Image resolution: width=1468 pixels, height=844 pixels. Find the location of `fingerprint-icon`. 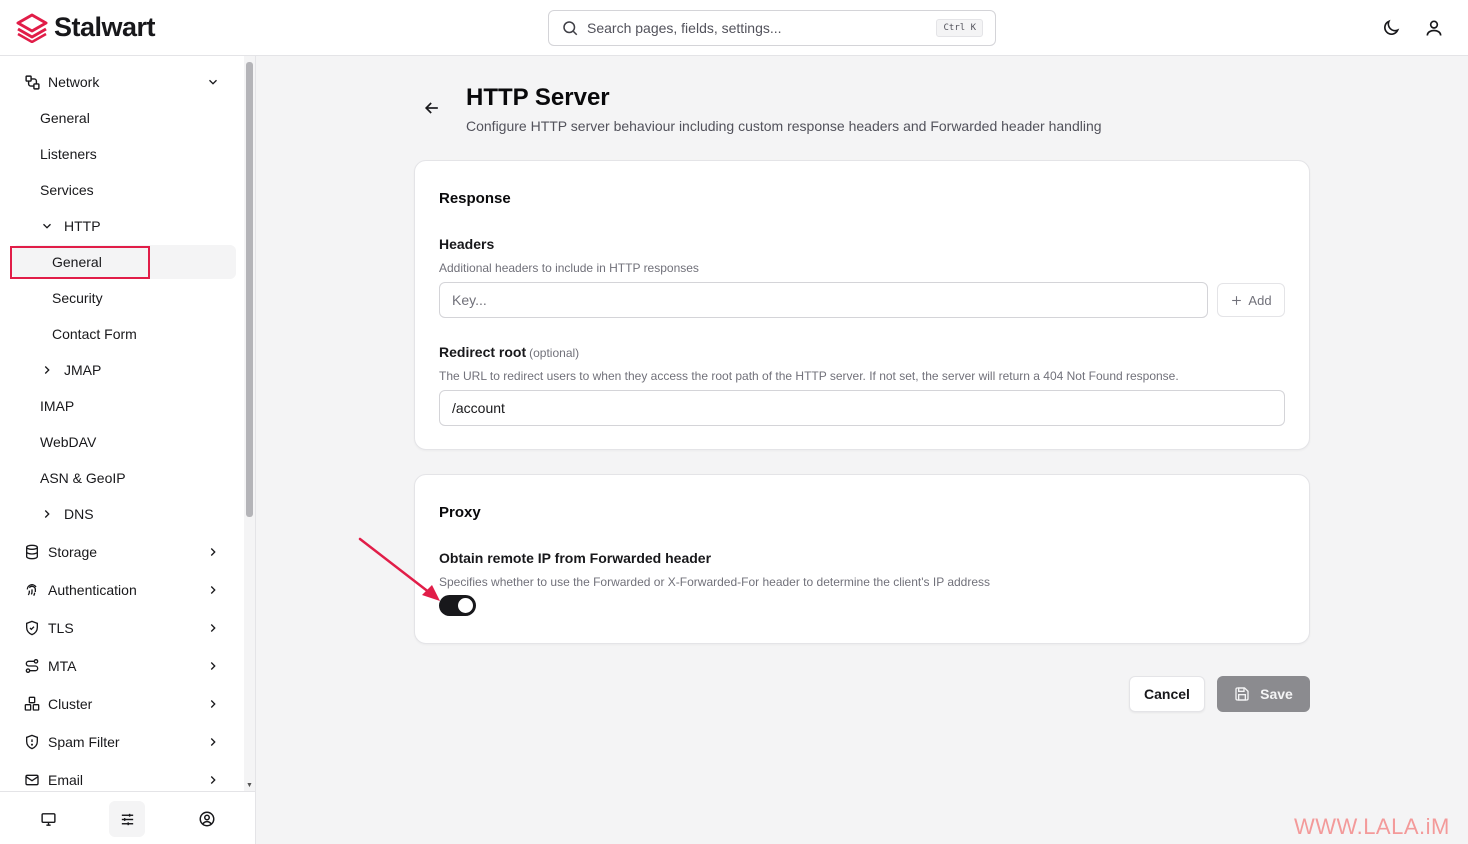

fingerprint-icon is located at coordinates (32, 590).